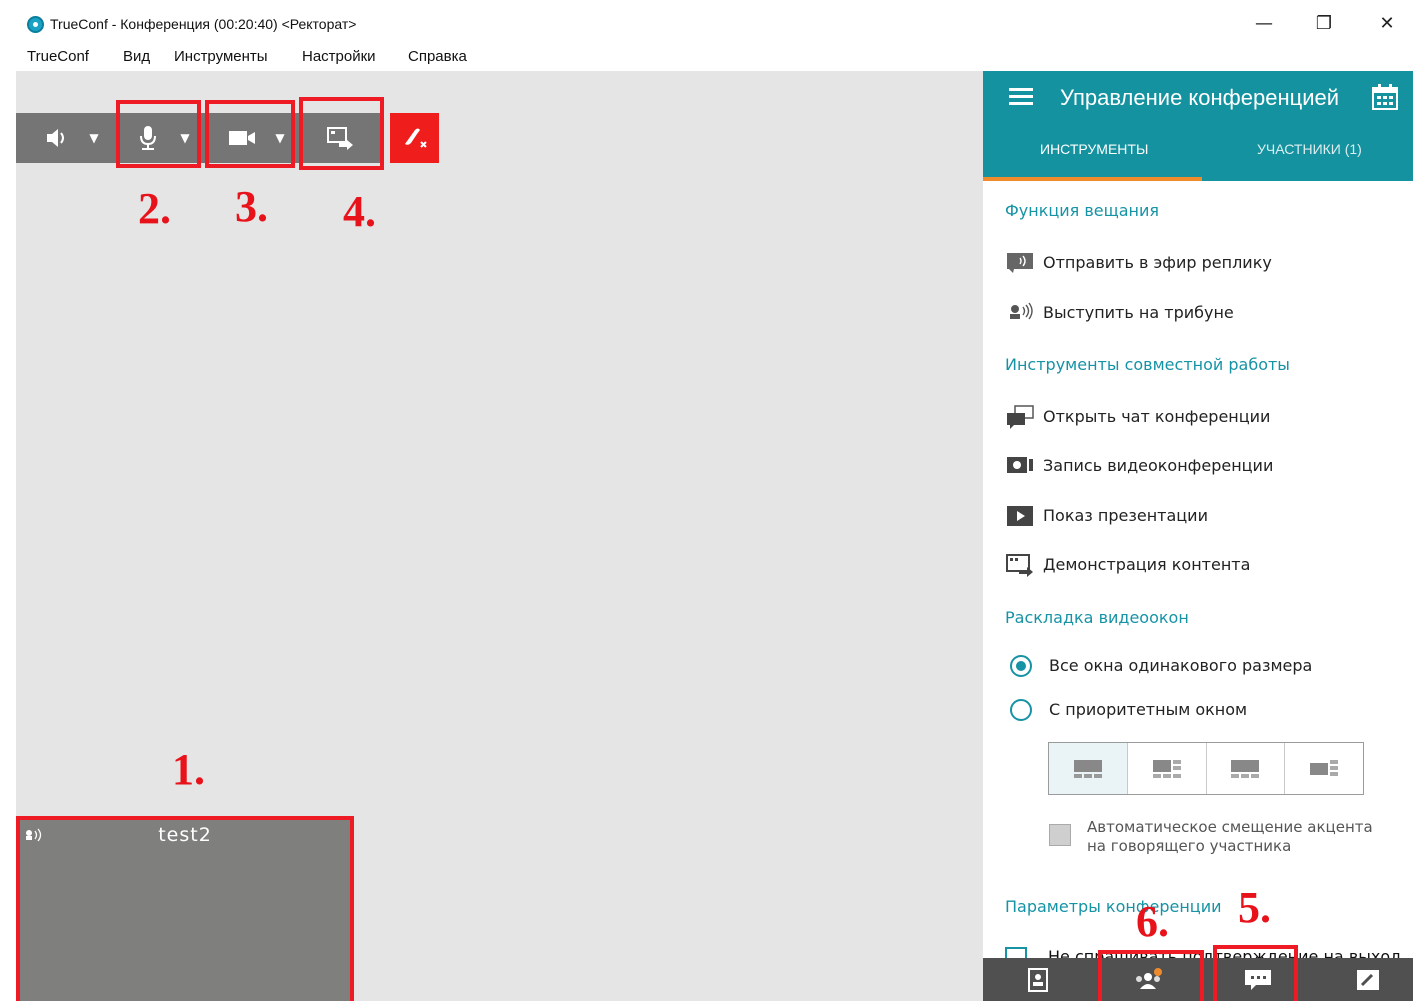 The width and height of the screenshot is (1413, 1001). I want to click on speaker-dropdown: ▼, so click(94, 138).